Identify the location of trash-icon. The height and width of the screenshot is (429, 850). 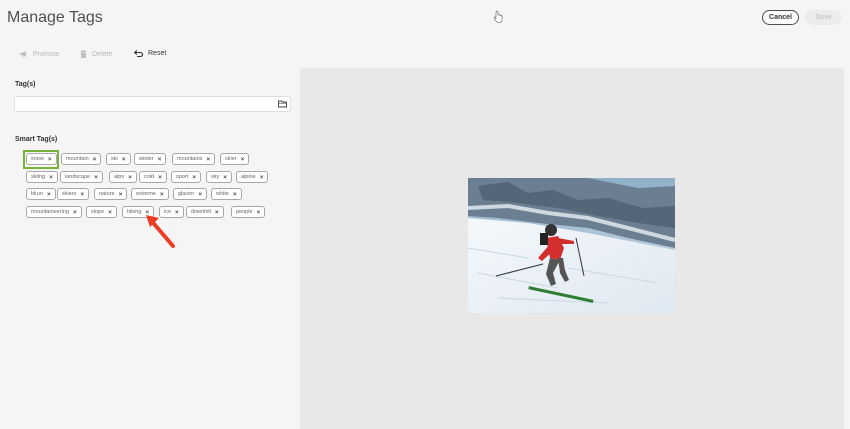
(83, 54).